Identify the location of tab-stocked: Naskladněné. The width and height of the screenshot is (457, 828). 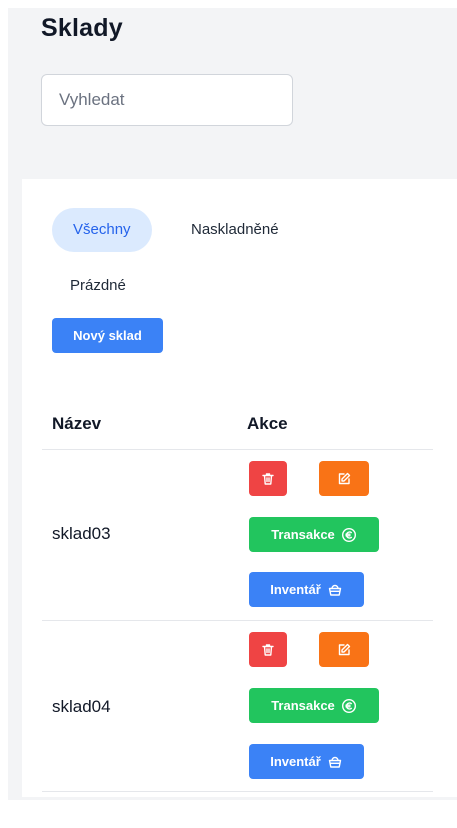
(235, 230).